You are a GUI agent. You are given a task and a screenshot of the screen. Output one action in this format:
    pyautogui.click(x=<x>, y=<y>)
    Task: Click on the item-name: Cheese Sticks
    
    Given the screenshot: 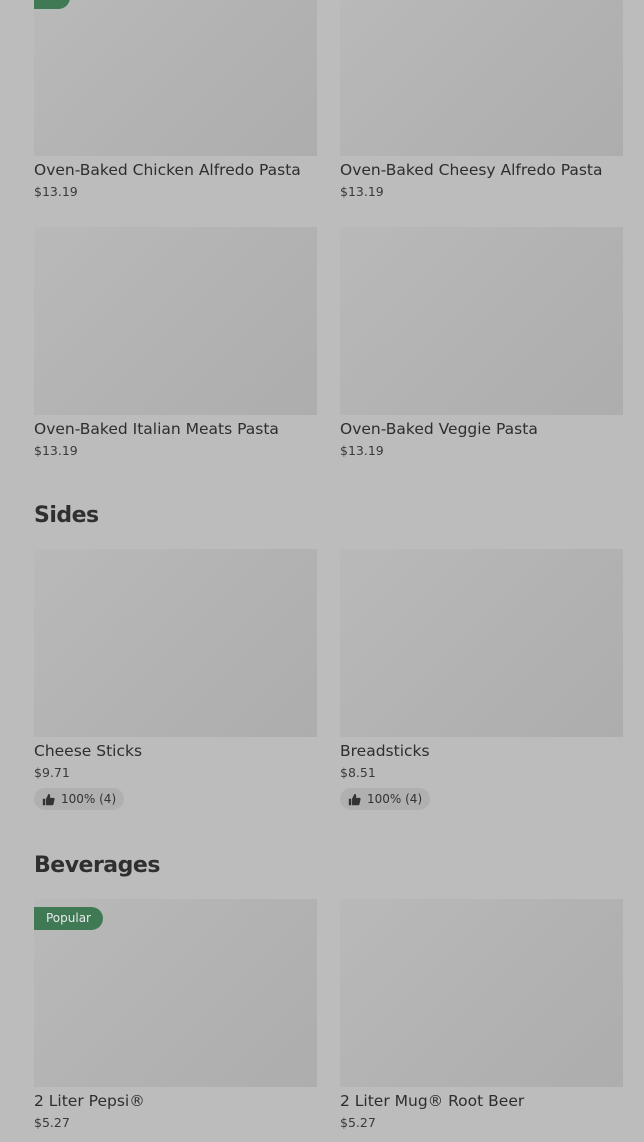 What is the action you would take?
    pyautogui.click(x=88, y=751)
    